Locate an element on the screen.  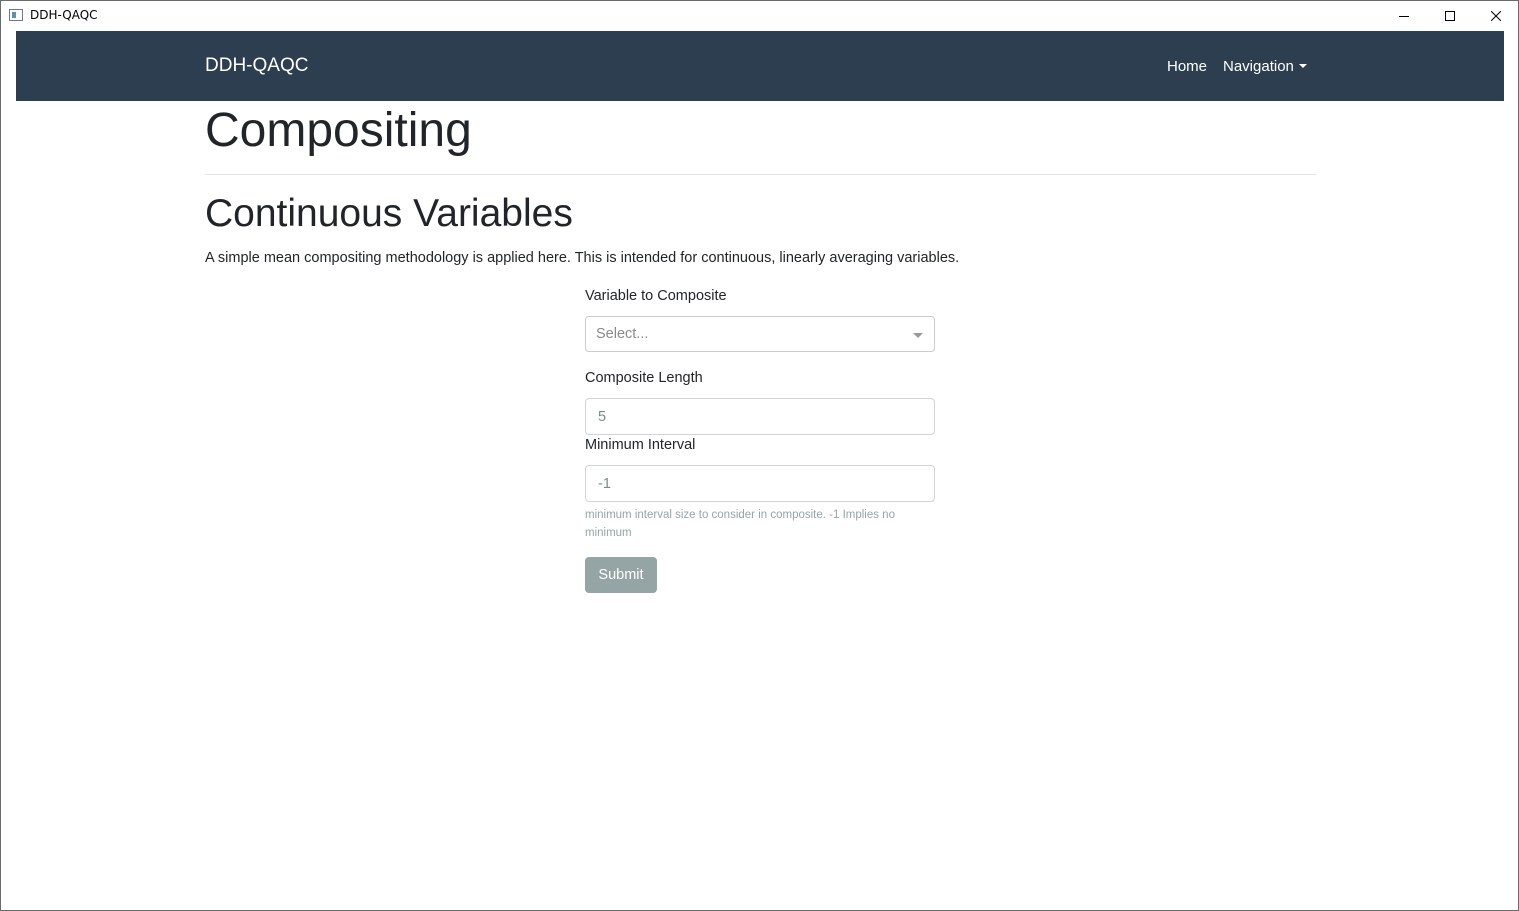
nav-link-home-label: Home is located at coordinates (1187, 66).